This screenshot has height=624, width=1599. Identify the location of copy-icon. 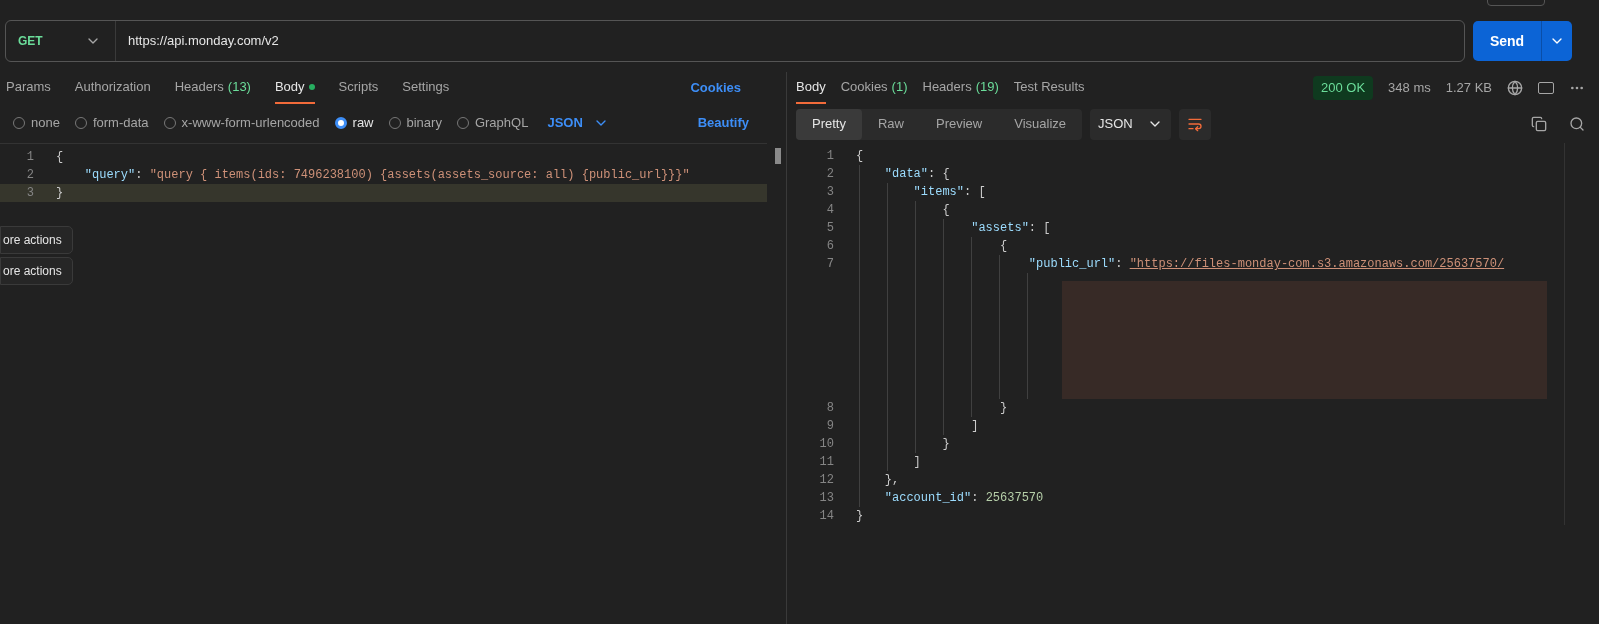
(1539, 124).